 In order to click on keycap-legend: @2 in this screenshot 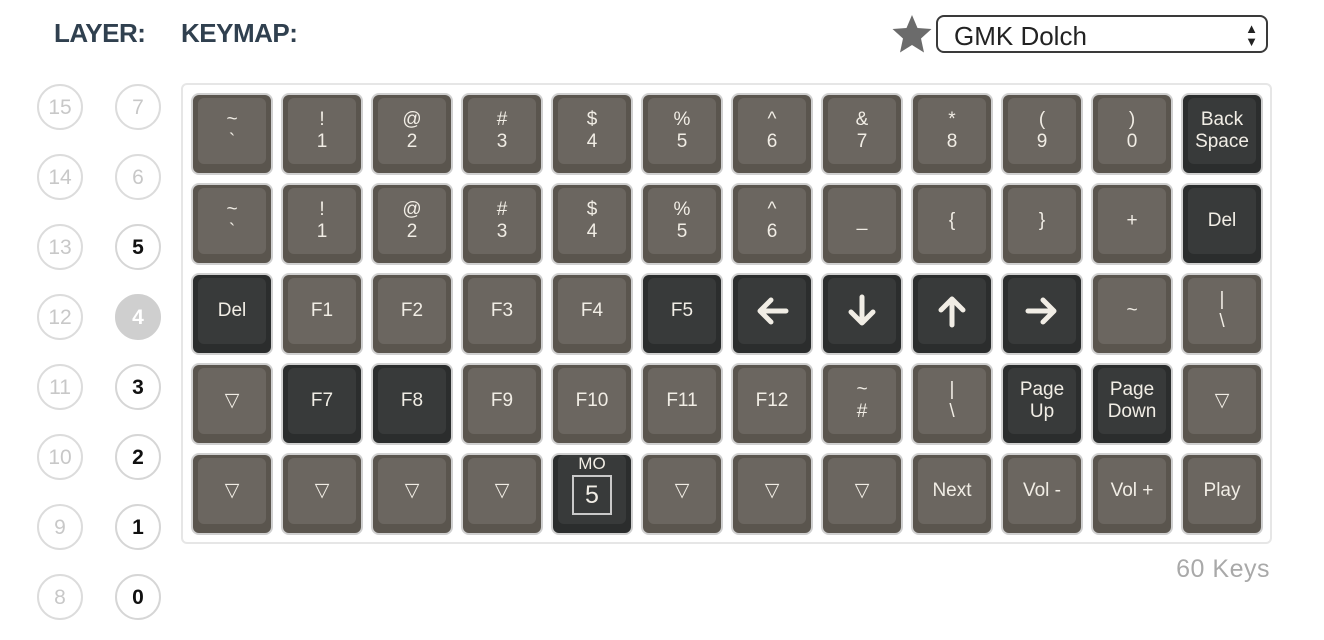, I will do `click(412, 221)`.